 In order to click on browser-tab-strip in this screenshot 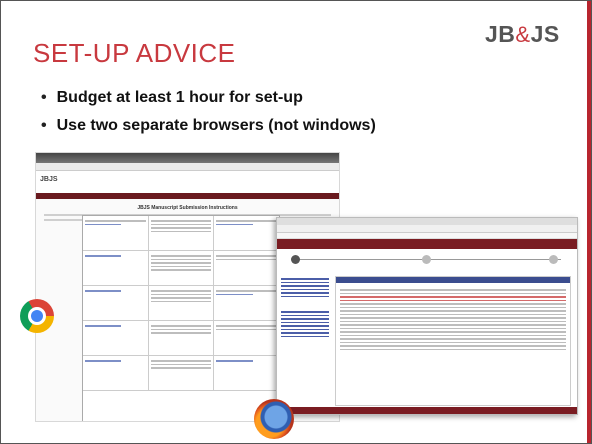, I will do `click(427, 221)`.